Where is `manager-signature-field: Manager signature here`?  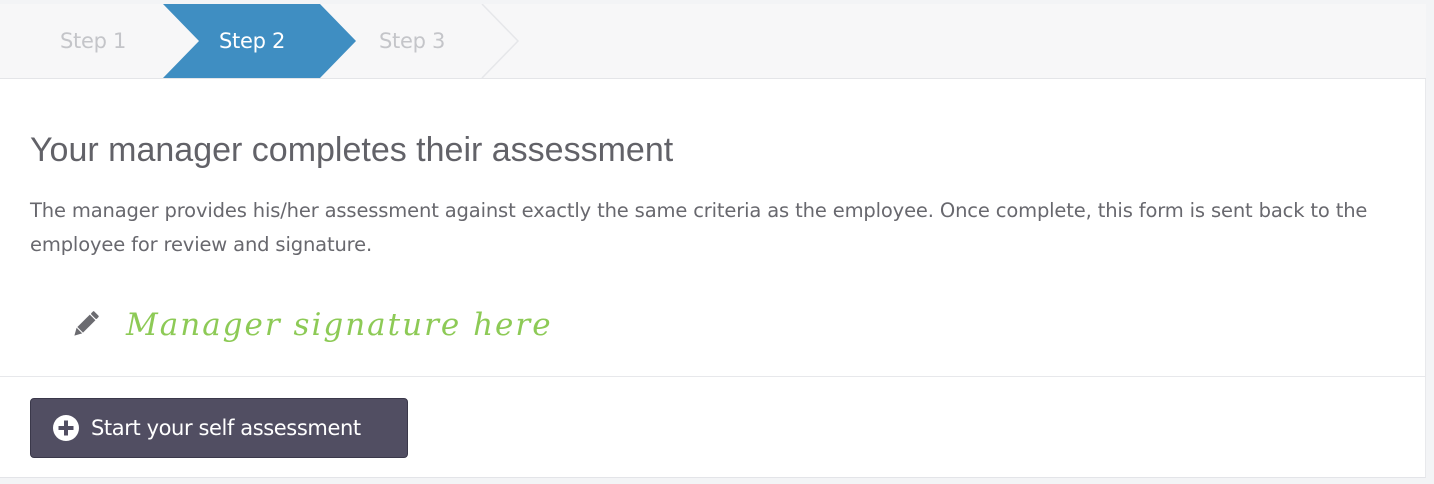
manager-signature-field: Manager signature here is located at coordinates (310, 325).